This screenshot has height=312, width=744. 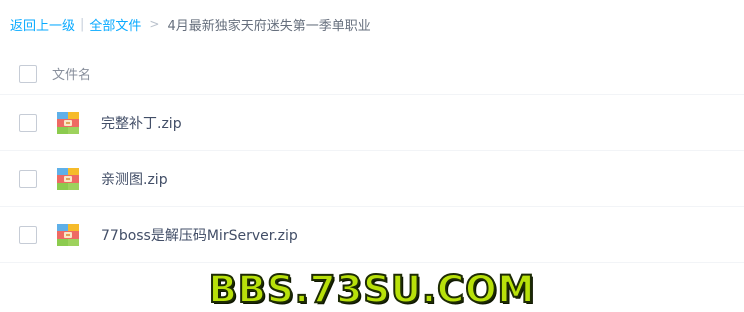 What do you see at coordinates (154, 24) in the screenshot?
I see `chevron-right-icon: >` at bounding box center [154, 24].